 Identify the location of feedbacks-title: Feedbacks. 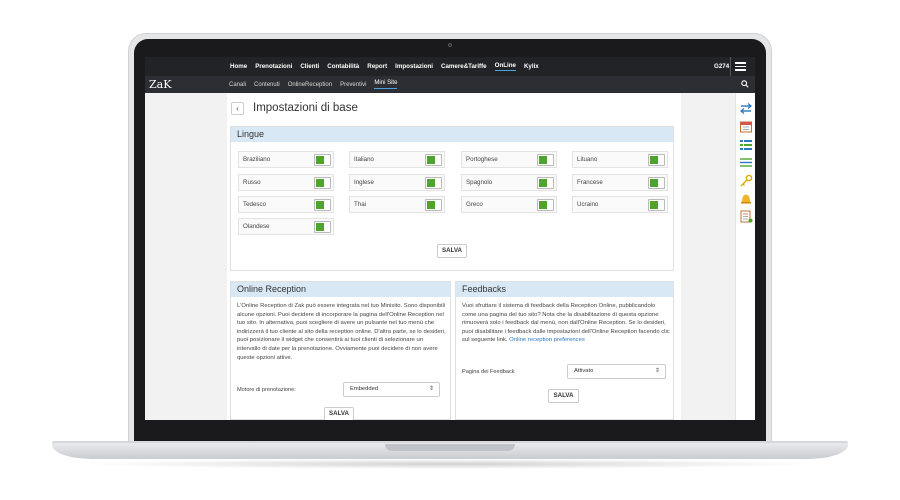
(564, 289).